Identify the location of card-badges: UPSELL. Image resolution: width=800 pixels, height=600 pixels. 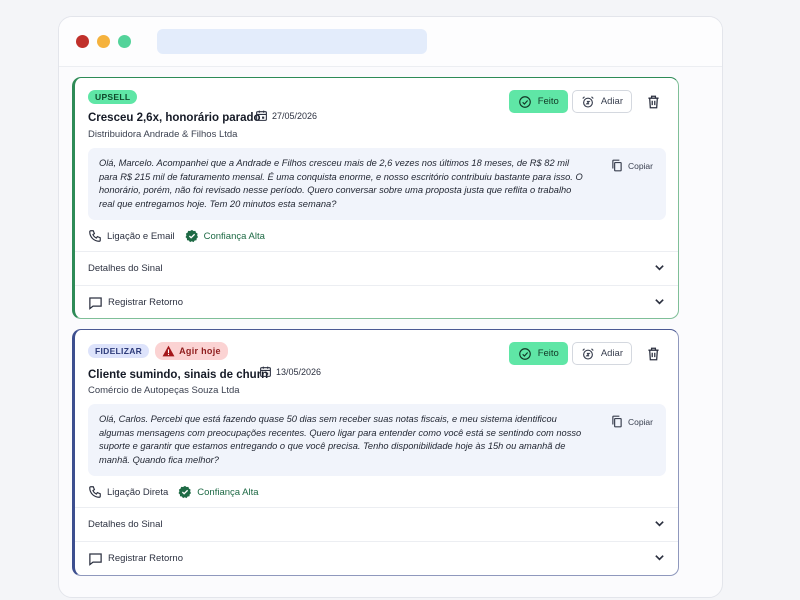
(113, 97).